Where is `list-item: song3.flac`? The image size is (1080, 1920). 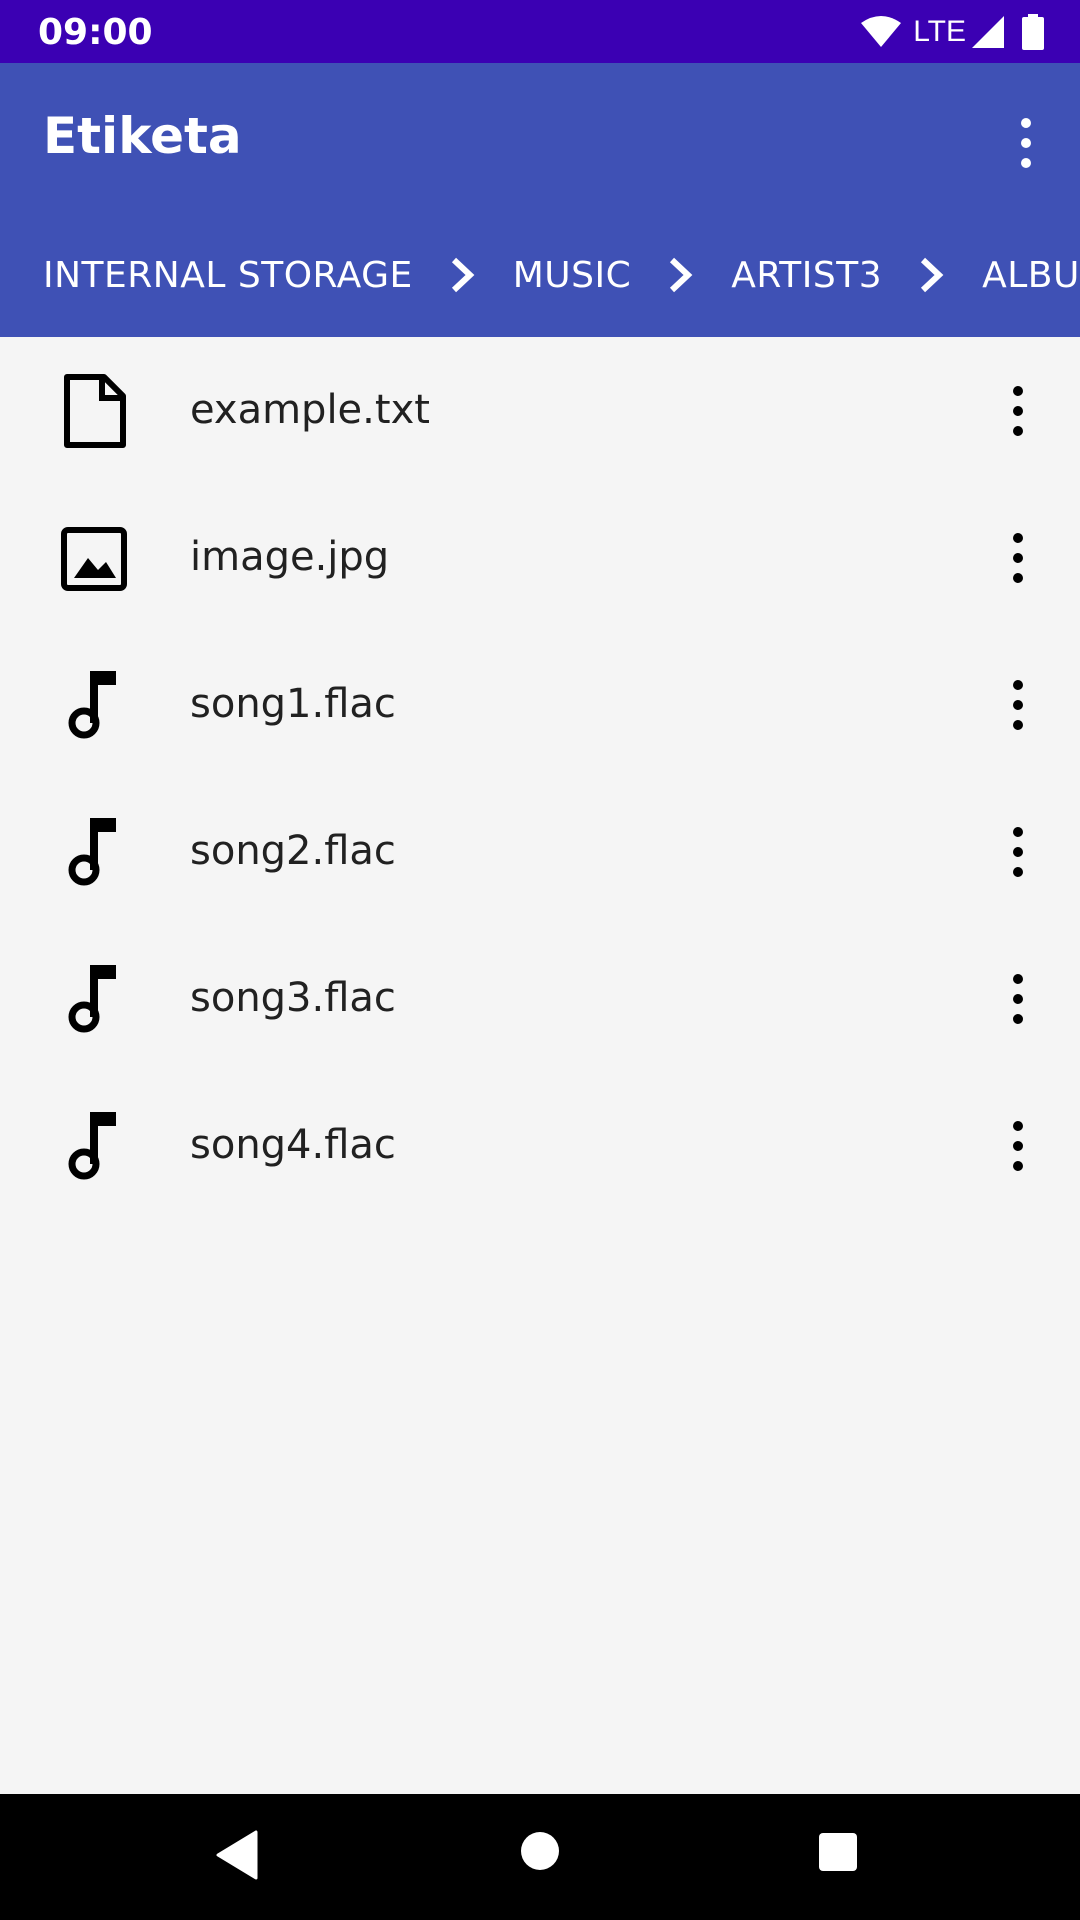 list-item: song3.flac is located at coordinates (540, 998).